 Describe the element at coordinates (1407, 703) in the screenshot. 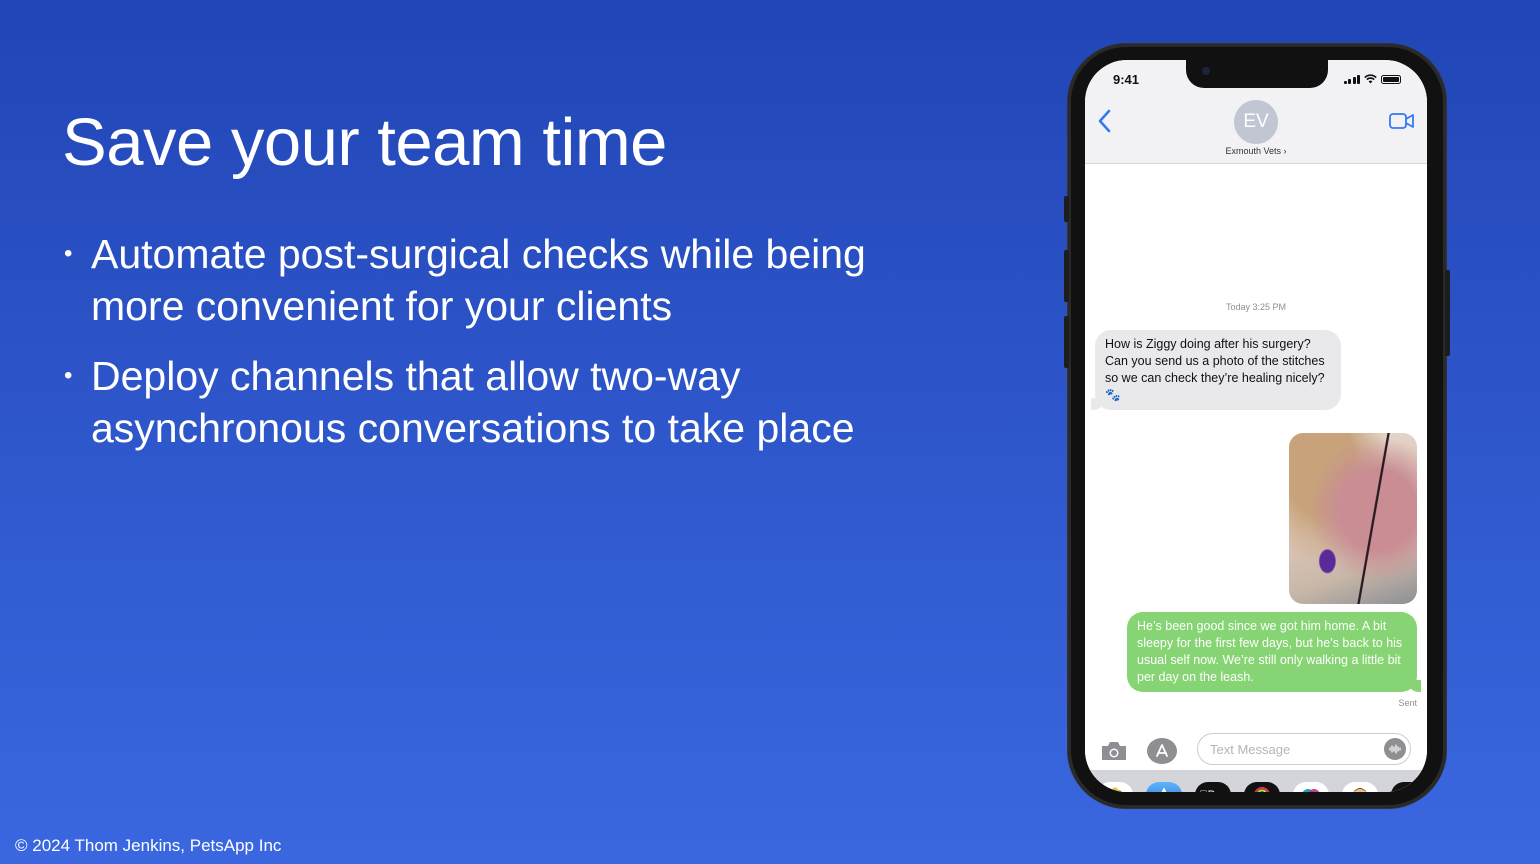

I see `delivery-status: Sent` at that location.